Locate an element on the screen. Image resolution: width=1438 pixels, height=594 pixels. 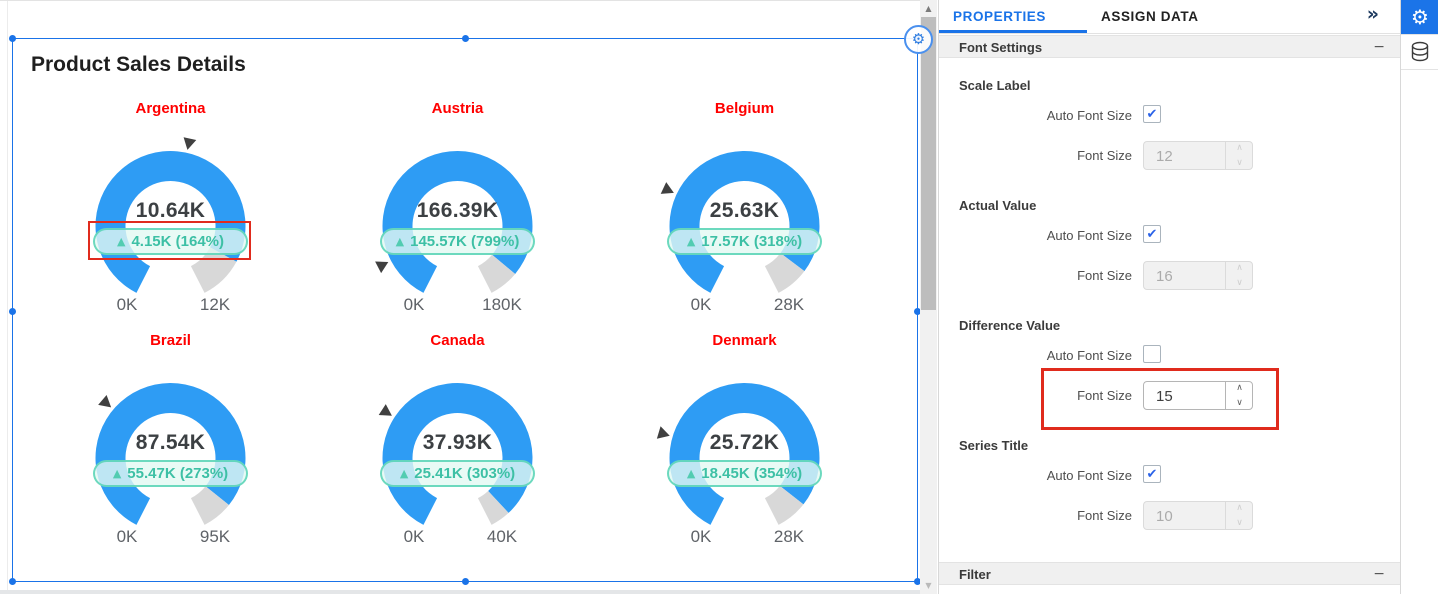
gauge-difference-pill: ▲ 55.47K (273%) is located at coordinates (170, 473).